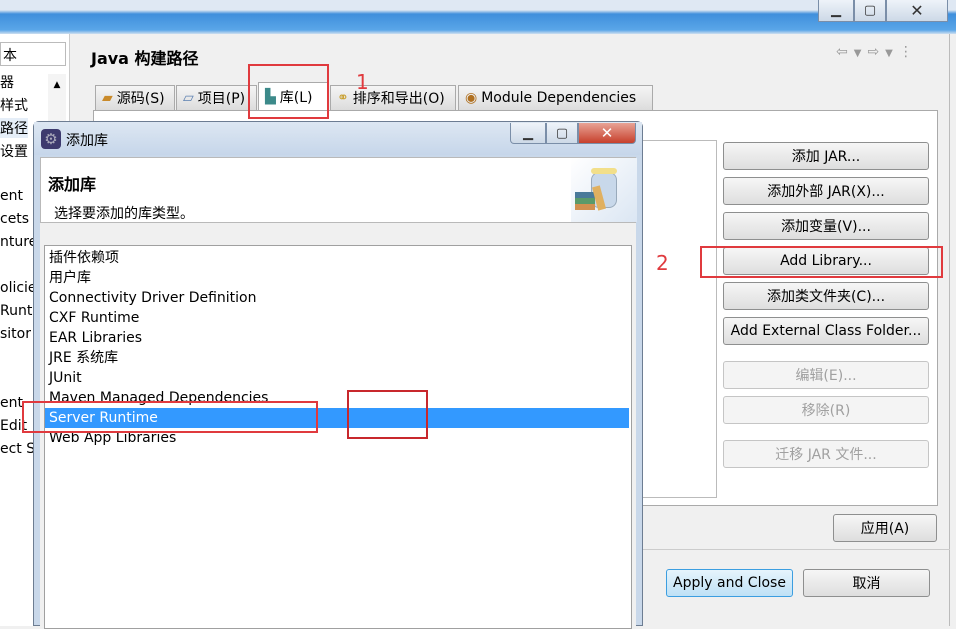 This screenshot has width=956, height=629. I want to click on history-nav: ⇦▼⇨▼⋮, so click(877, 52).